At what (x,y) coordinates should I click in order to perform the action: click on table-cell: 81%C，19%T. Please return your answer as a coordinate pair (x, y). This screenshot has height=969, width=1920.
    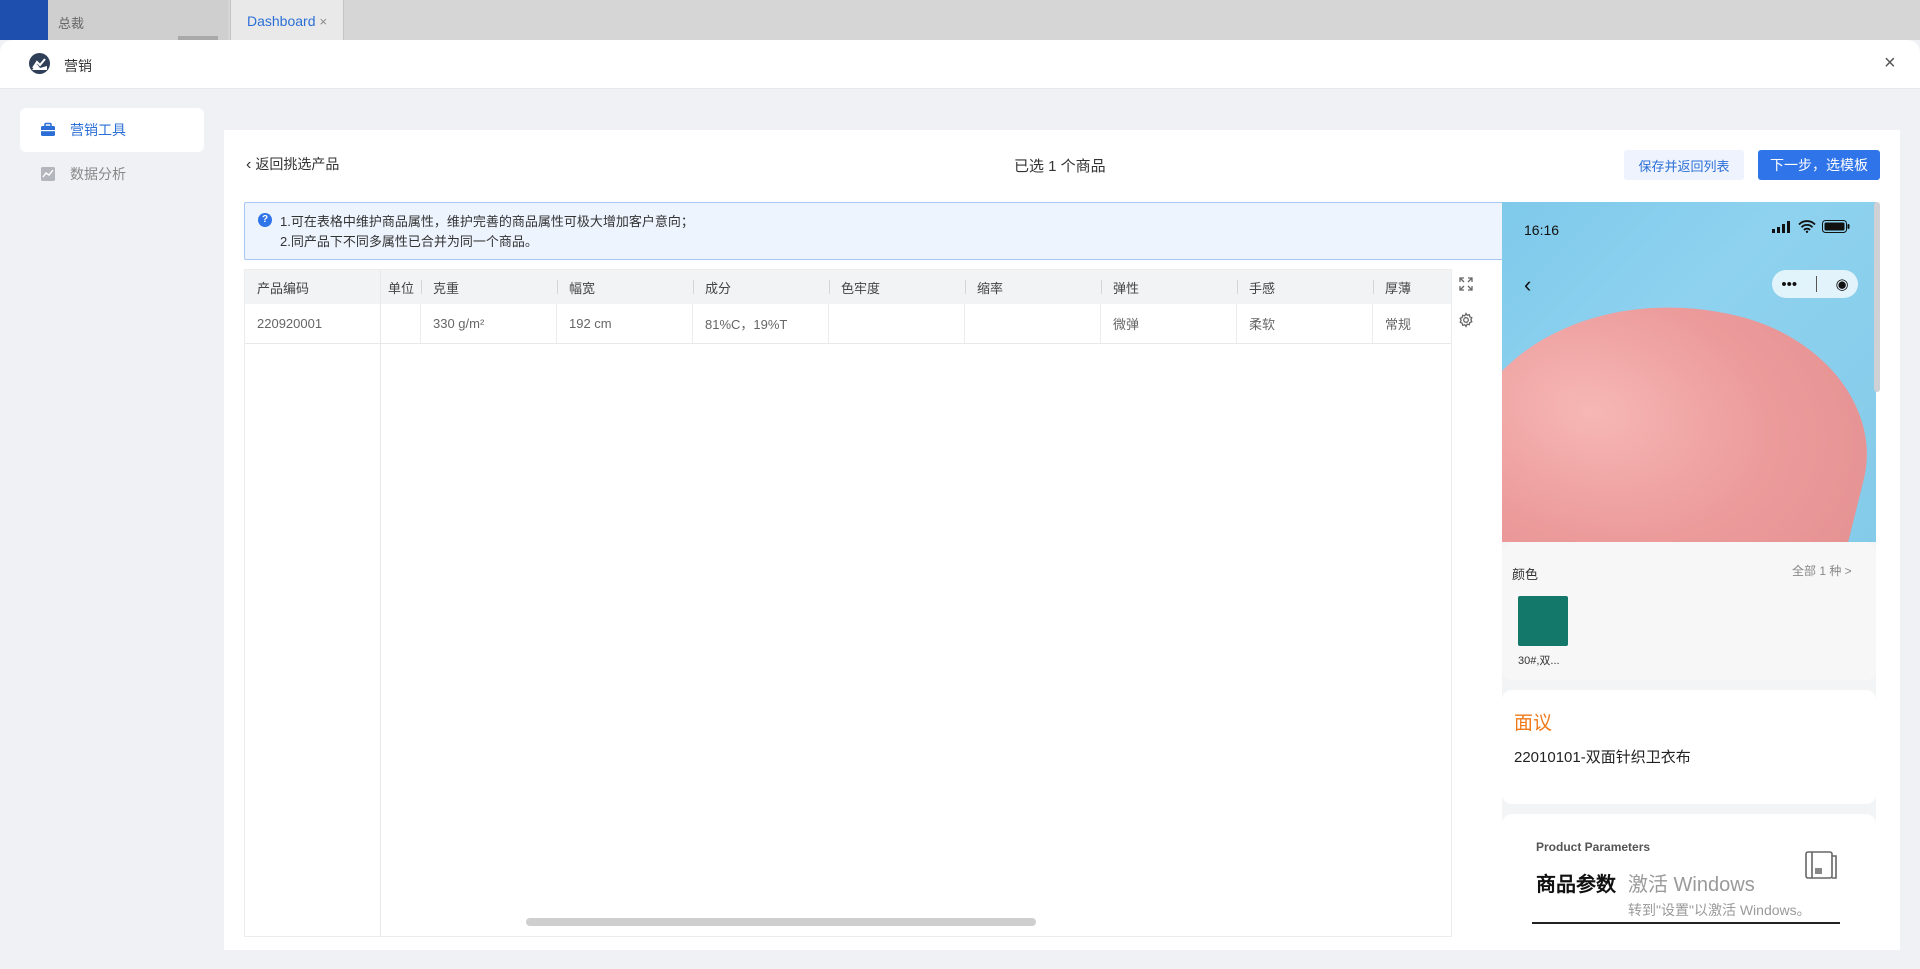
    Looking at the image, I should click on (761, 323).